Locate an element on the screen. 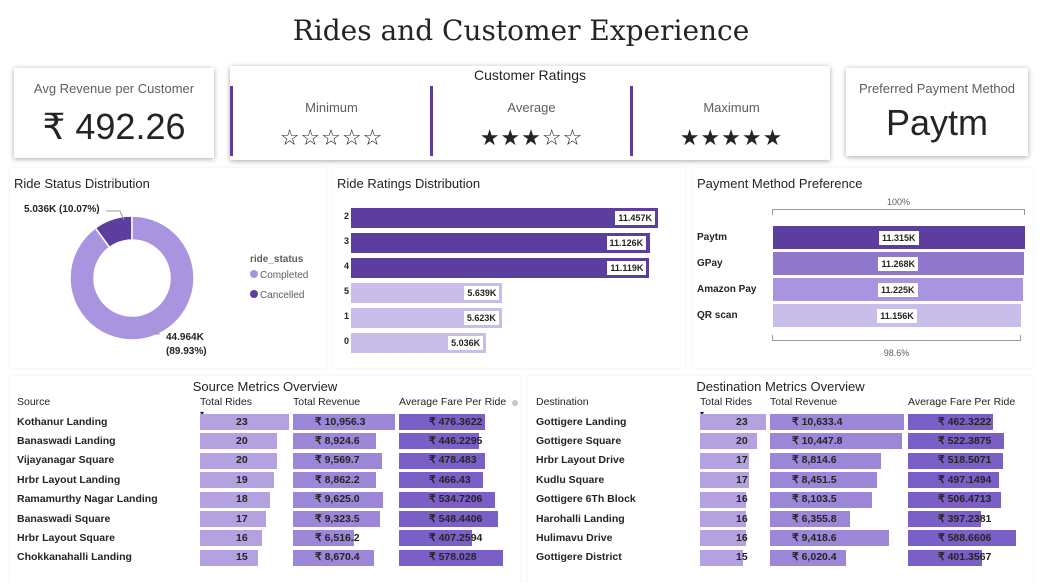 The height and width of the screenshot is (583, 1042). source-cell: Banaswadi Landing is located at coordinates (108, 440).